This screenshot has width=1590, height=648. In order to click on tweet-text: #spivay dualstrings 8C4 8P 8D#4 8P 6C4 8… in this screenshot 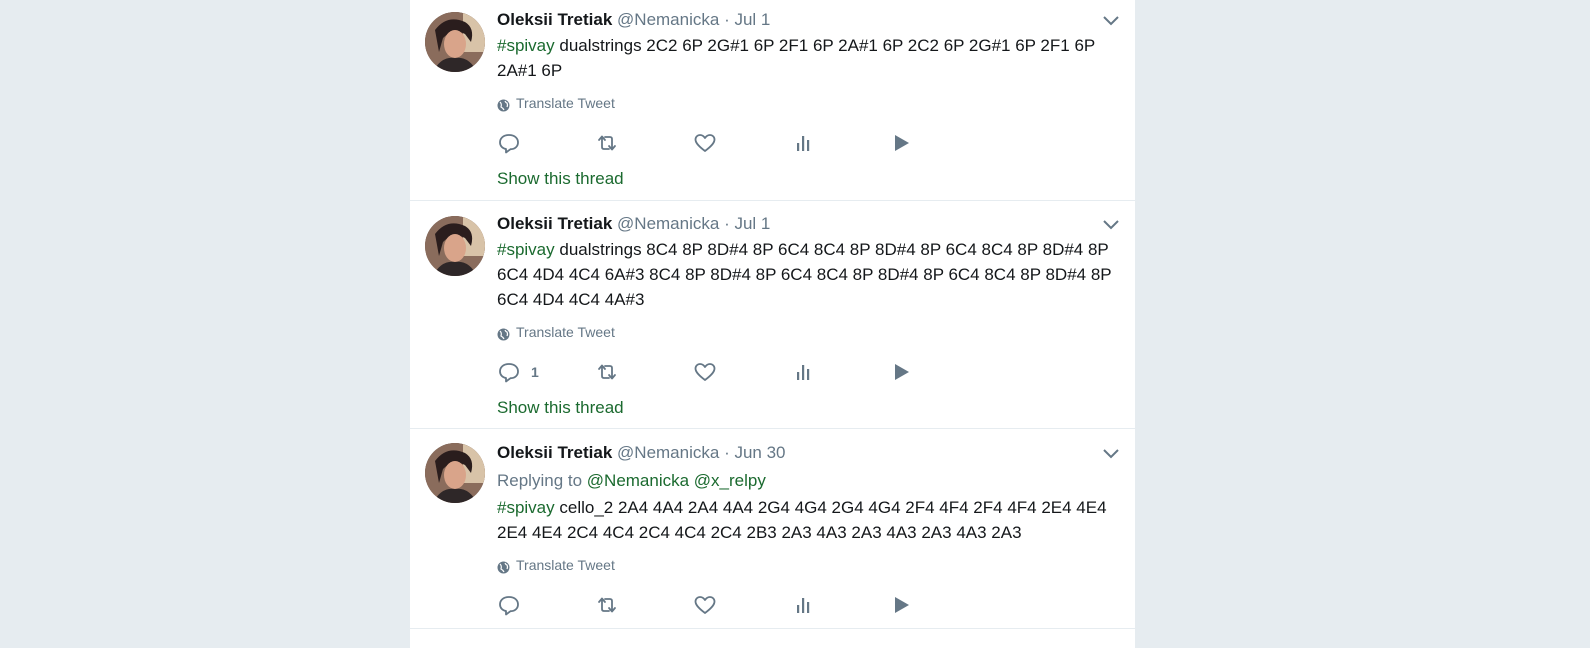, I will do `click(809, 274)`.